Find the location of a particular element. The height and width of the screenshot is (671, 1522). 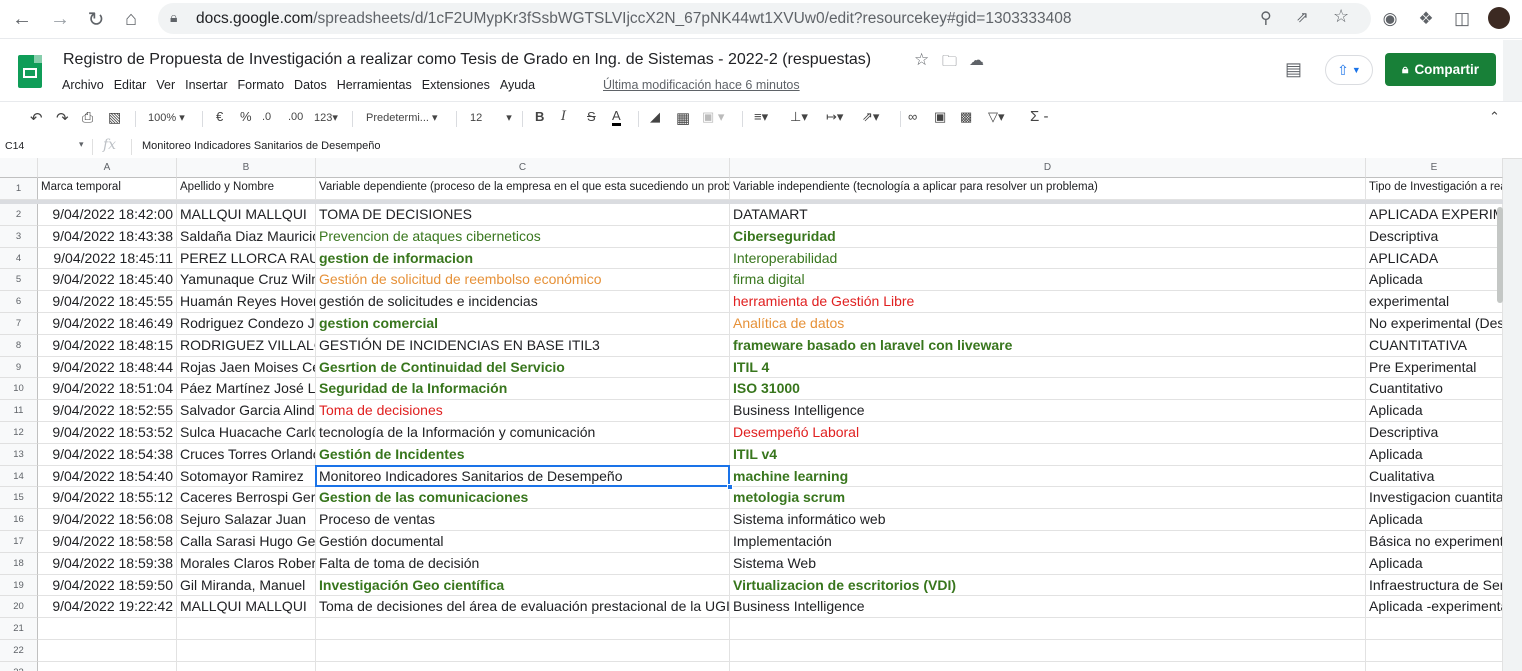

menu-extensiones: Extensiones is located at coordinates (456, 85).